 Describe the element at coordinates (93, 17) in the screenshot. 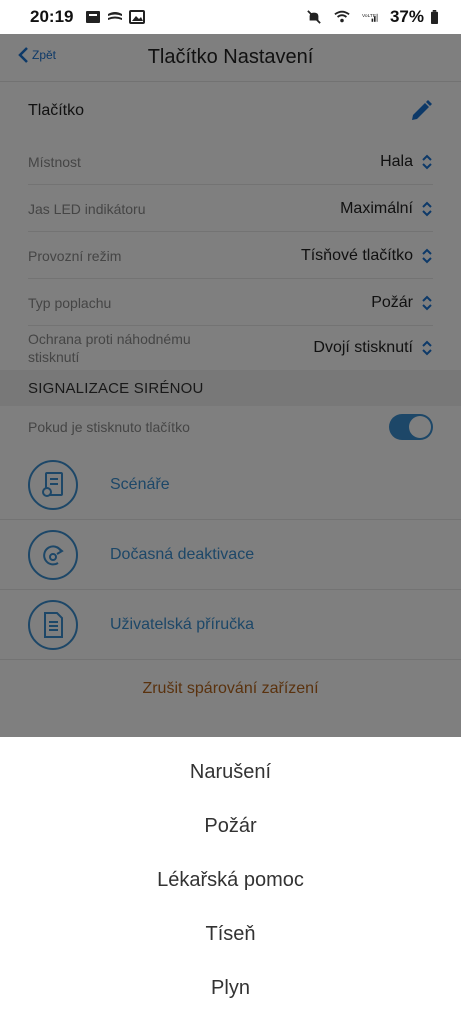

I see `notification-icon` at that location.